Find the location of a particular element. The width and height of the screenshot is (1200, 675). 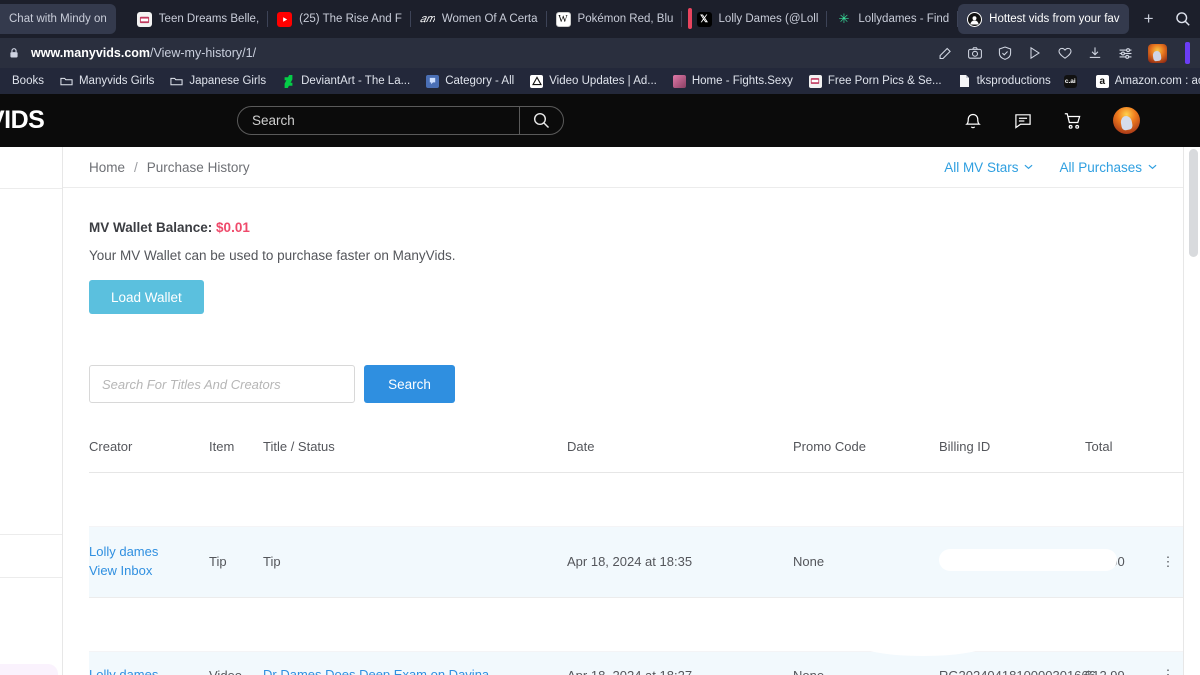

browser-tab: W Pokémon Red, Blue is located at coordinates (614, 19).